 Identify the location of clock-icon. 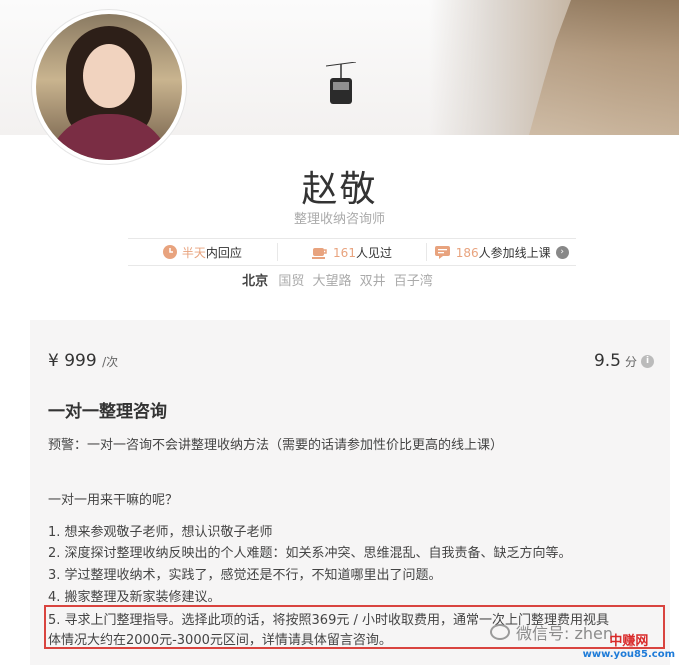
(169, 252).